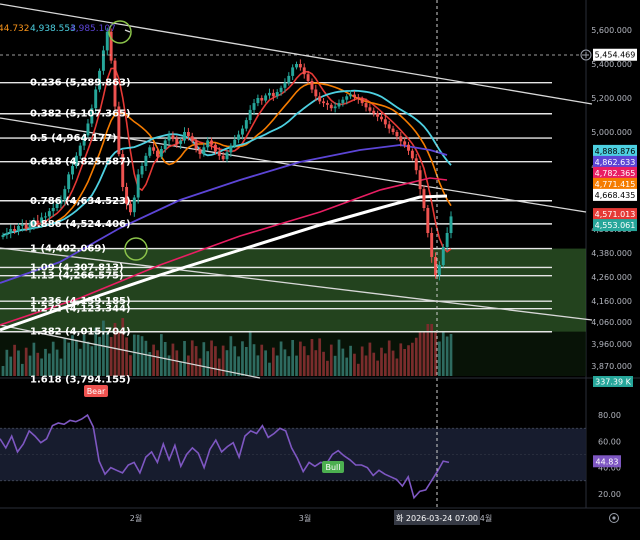 Image resolution: width=640 pixels, height=540 pixels. I want to click on volume-bar, so click(196, 361).